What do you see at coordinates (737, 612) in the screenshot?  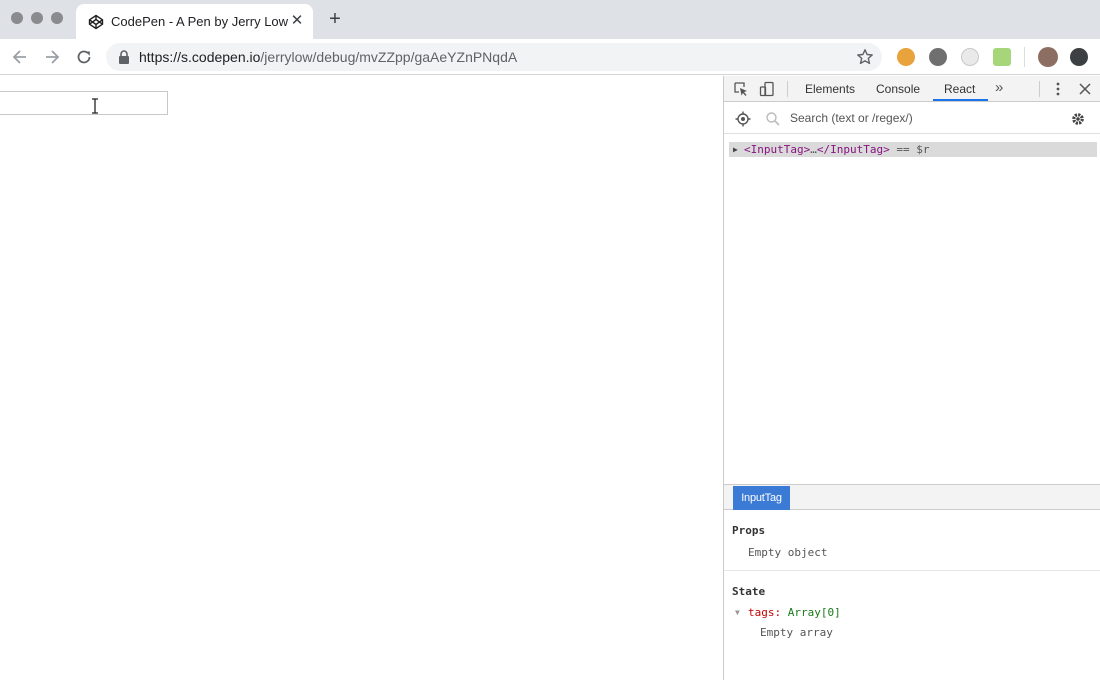 I see `collapse-arrow-icon: ▼` at bounding box center [737, 612].